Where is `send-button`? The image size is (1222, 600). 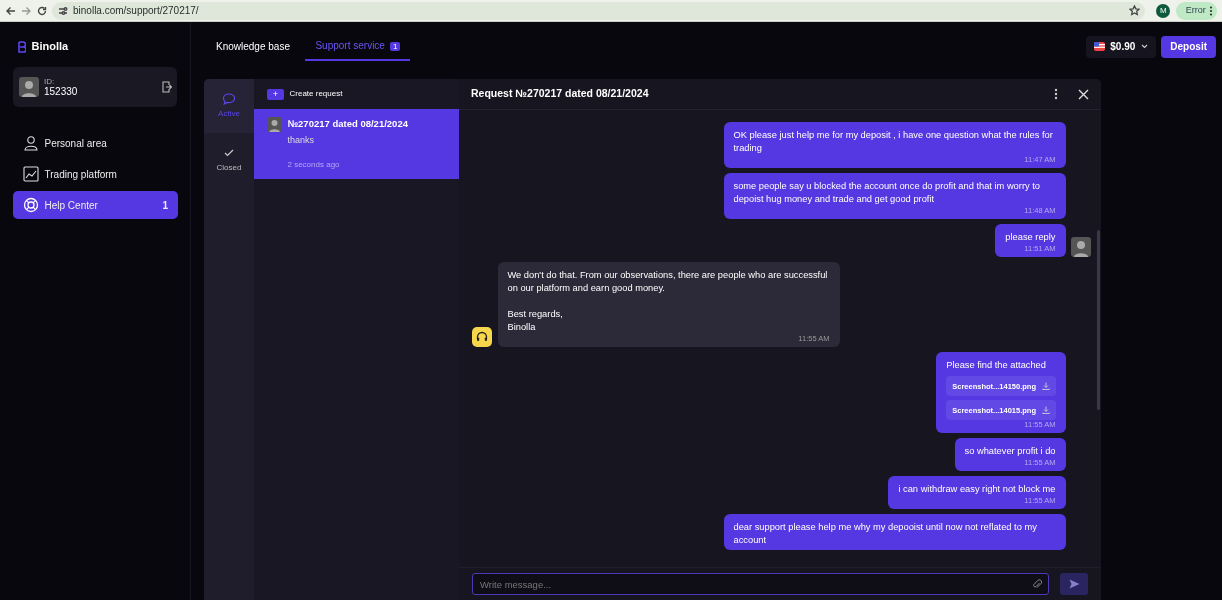
send-button is located at coordinates (1074, 584).